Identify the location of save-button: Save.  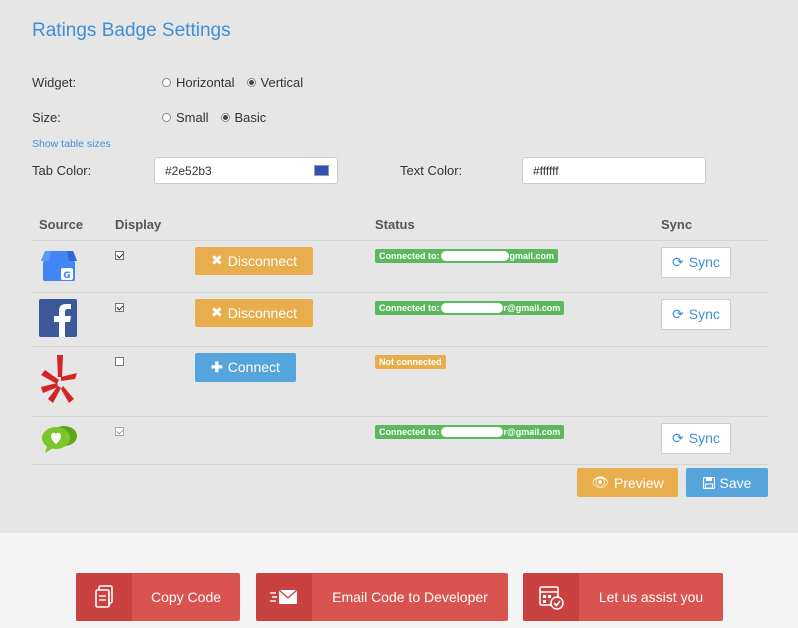
(727, 482).